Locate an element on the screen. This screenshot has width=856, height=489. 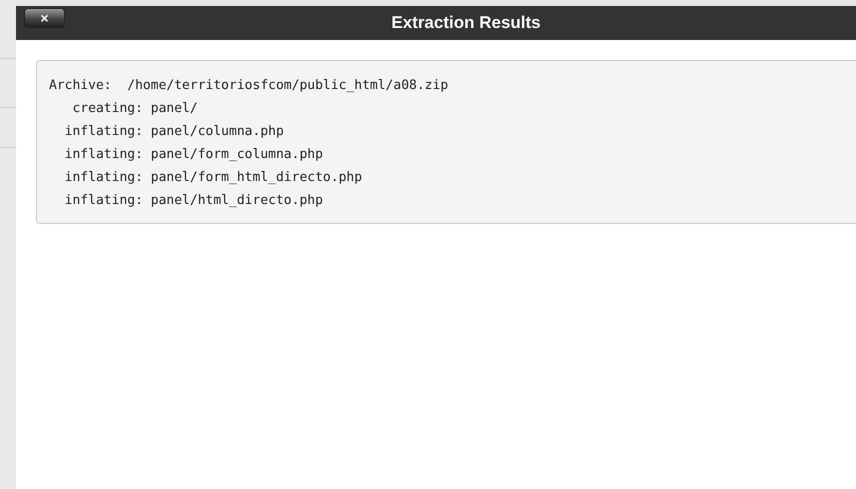
output-line: inflating: panel/form_columna.php is located at coordinates (194, 155).